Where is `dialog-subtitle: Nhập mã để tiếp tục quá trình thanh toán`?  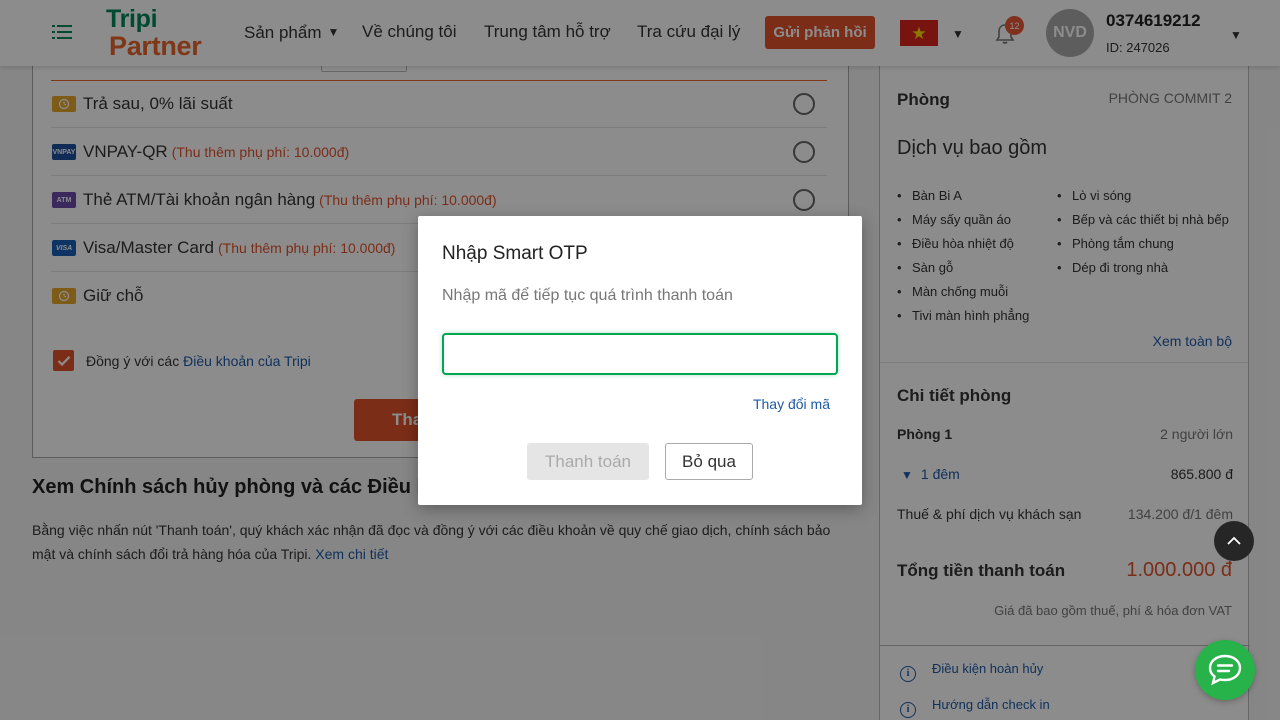
dialog-subtitle: Nhập mã để tiếp tục quá trình thanh toán is located at coordinates (587, 295).